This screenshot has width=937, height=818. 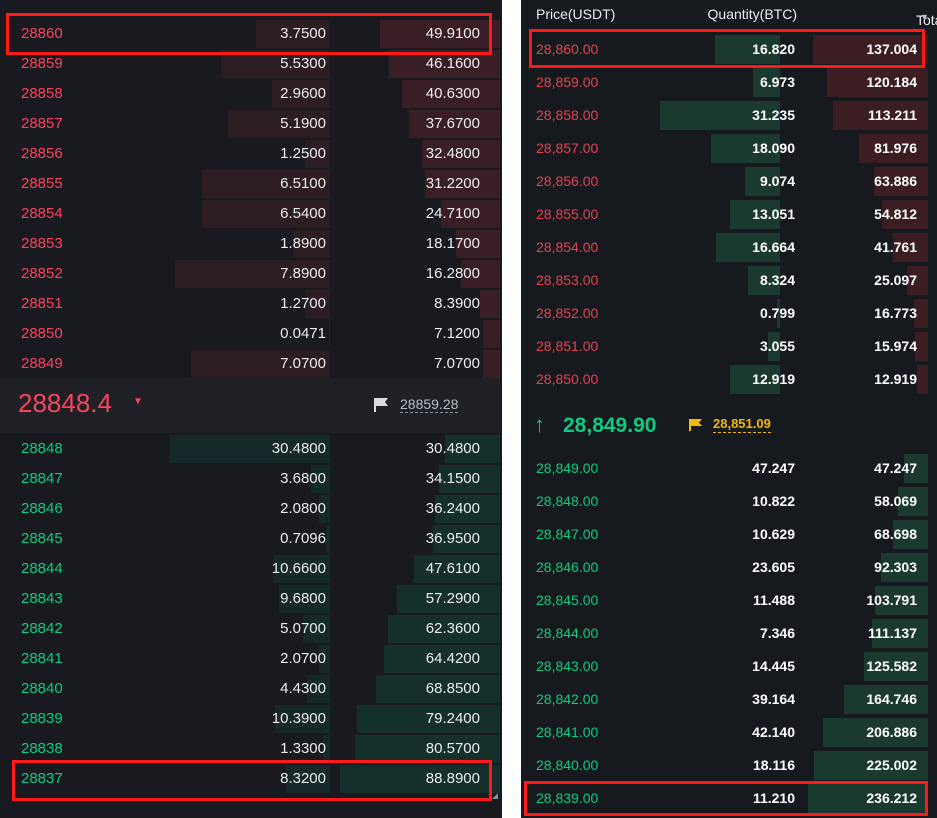 I want to click on bid-row: 28,844.00 7.346 111.137, so click(x=729, y=633).